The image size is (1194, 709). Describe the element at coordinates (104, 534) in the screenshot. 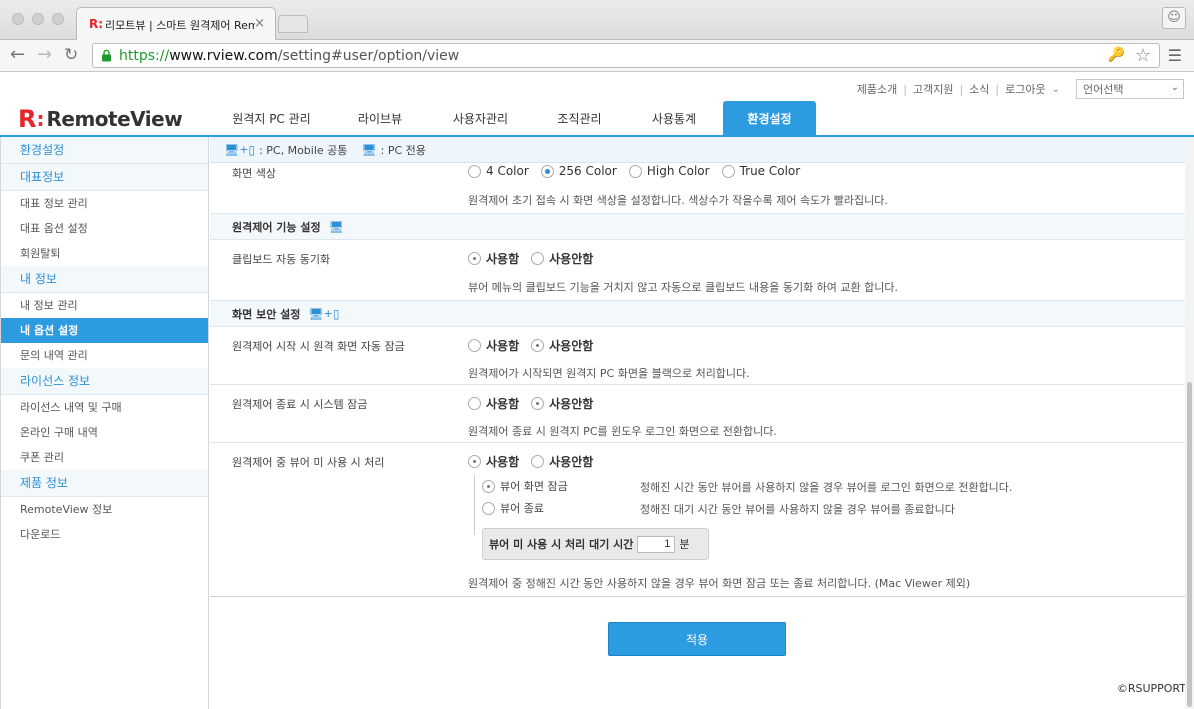

I see `sidebar-item-download: 다운로드` at that location.